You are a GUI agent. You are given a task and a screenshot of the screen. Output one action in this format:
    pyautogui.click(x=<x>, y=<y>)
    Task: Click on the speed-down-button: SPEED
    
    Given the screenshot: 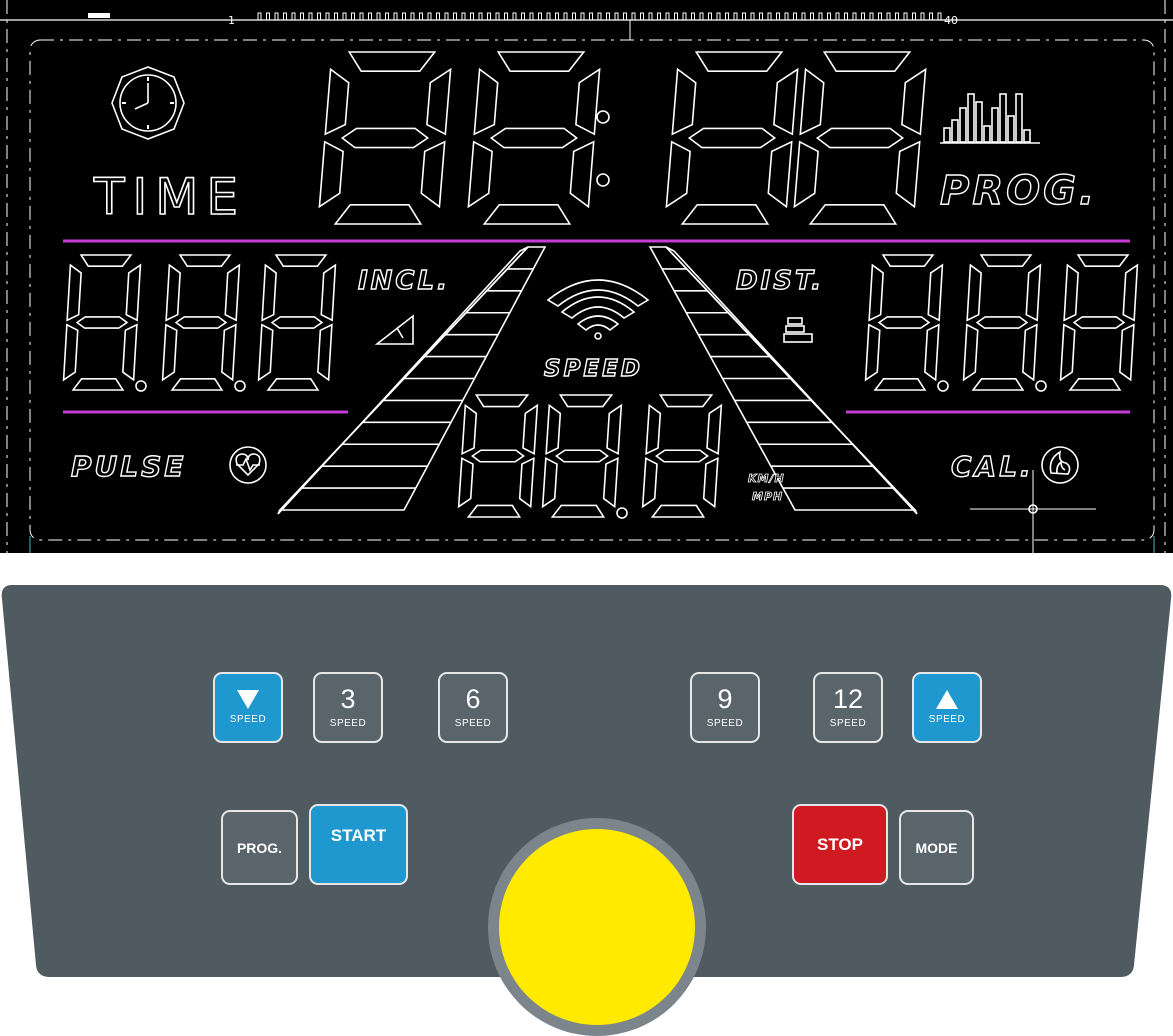 What is the action you would take?
    pyautogui.click(x=248, y=707)
    